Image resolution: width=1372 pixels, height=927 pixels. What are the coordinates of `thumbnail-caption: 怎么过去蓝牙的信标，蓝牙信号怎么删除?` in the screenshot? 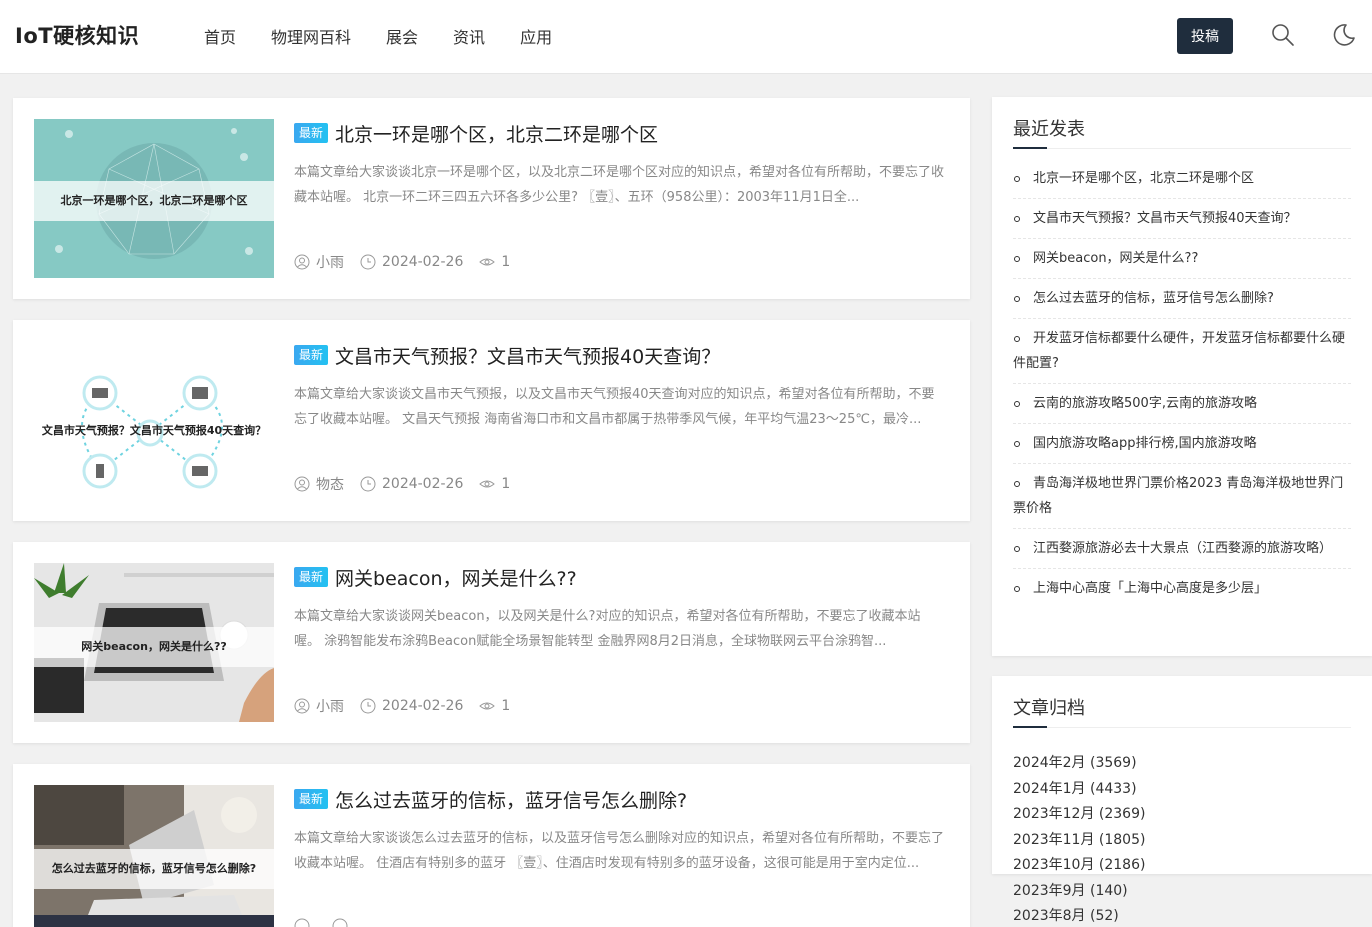 It's located at (154, 869).